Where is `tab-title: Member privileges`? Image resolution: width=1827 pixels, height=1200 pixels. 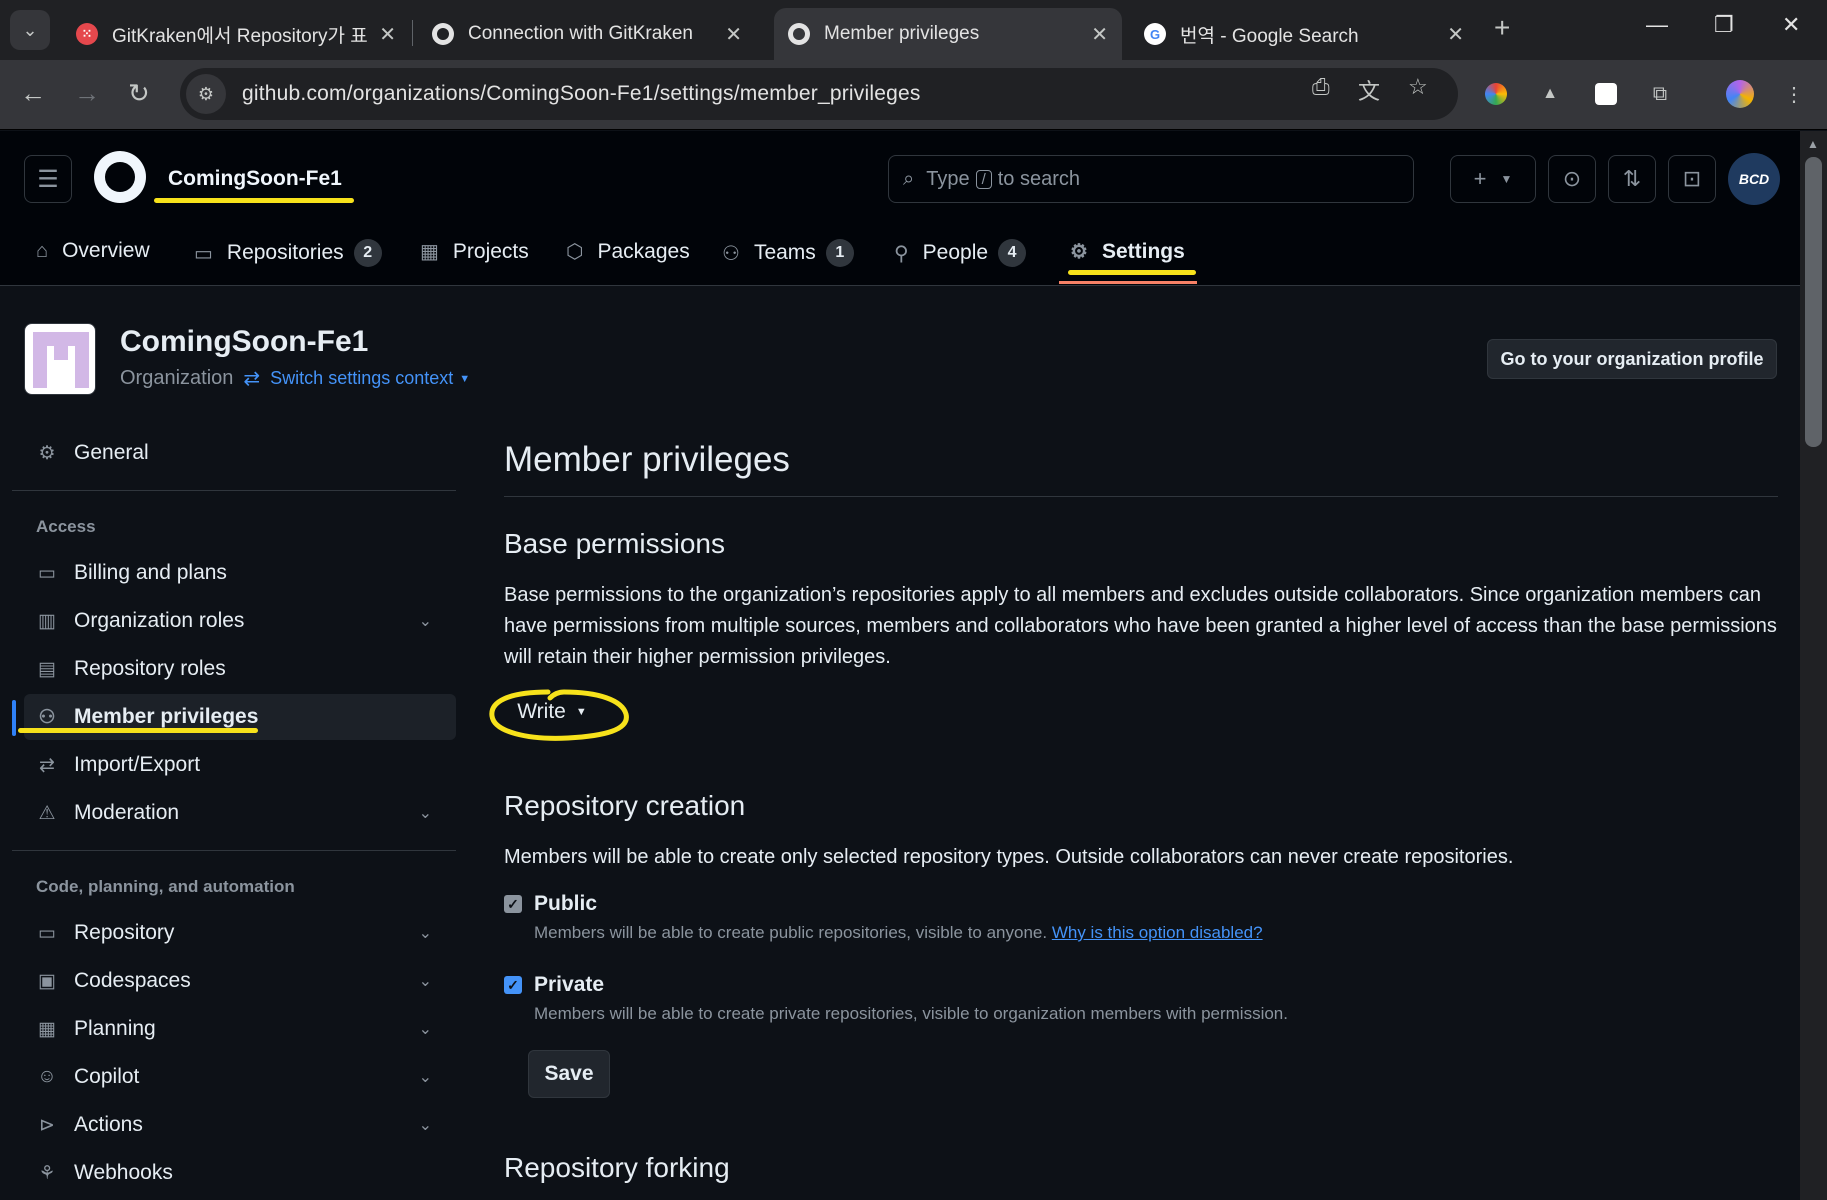 tab-title: Member privileges is located at coordinates (902, 33).